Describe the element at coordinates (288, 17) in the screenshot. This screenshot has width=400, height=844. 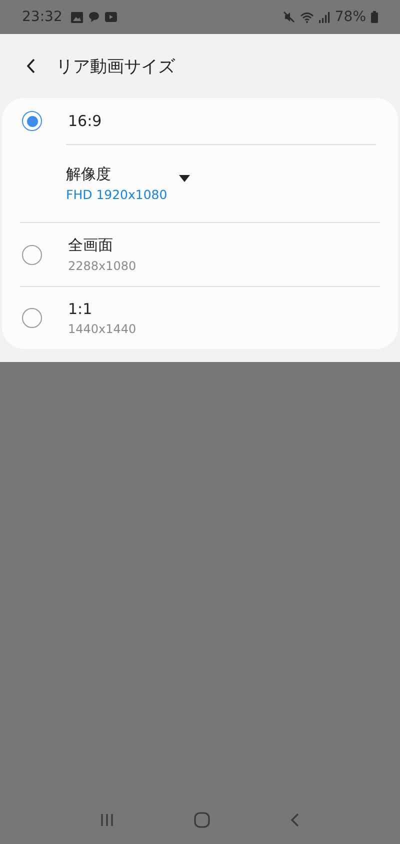
I see `mute-icon` at that location.